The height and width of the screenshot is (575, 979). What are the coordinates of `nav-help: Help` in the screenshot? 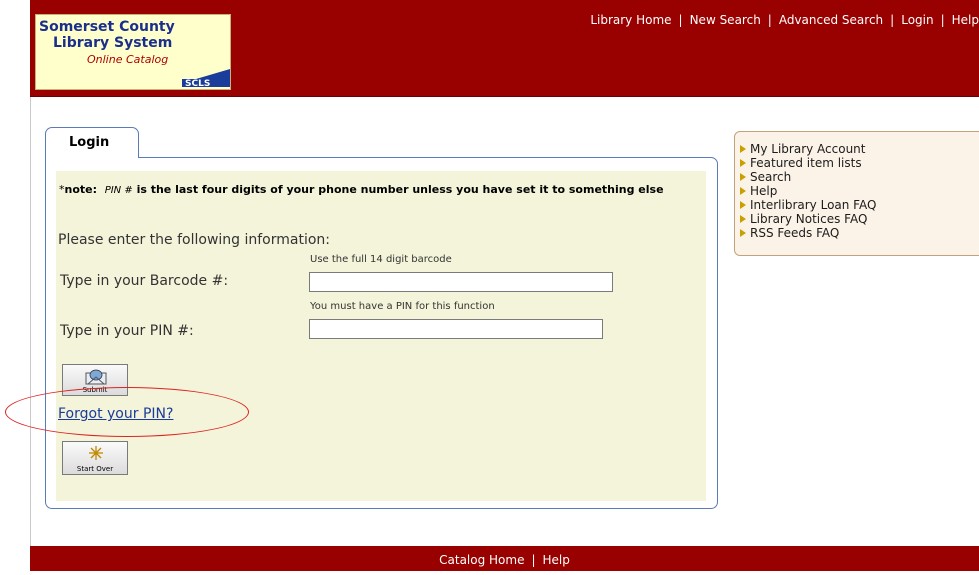 It's located at (965, 20).